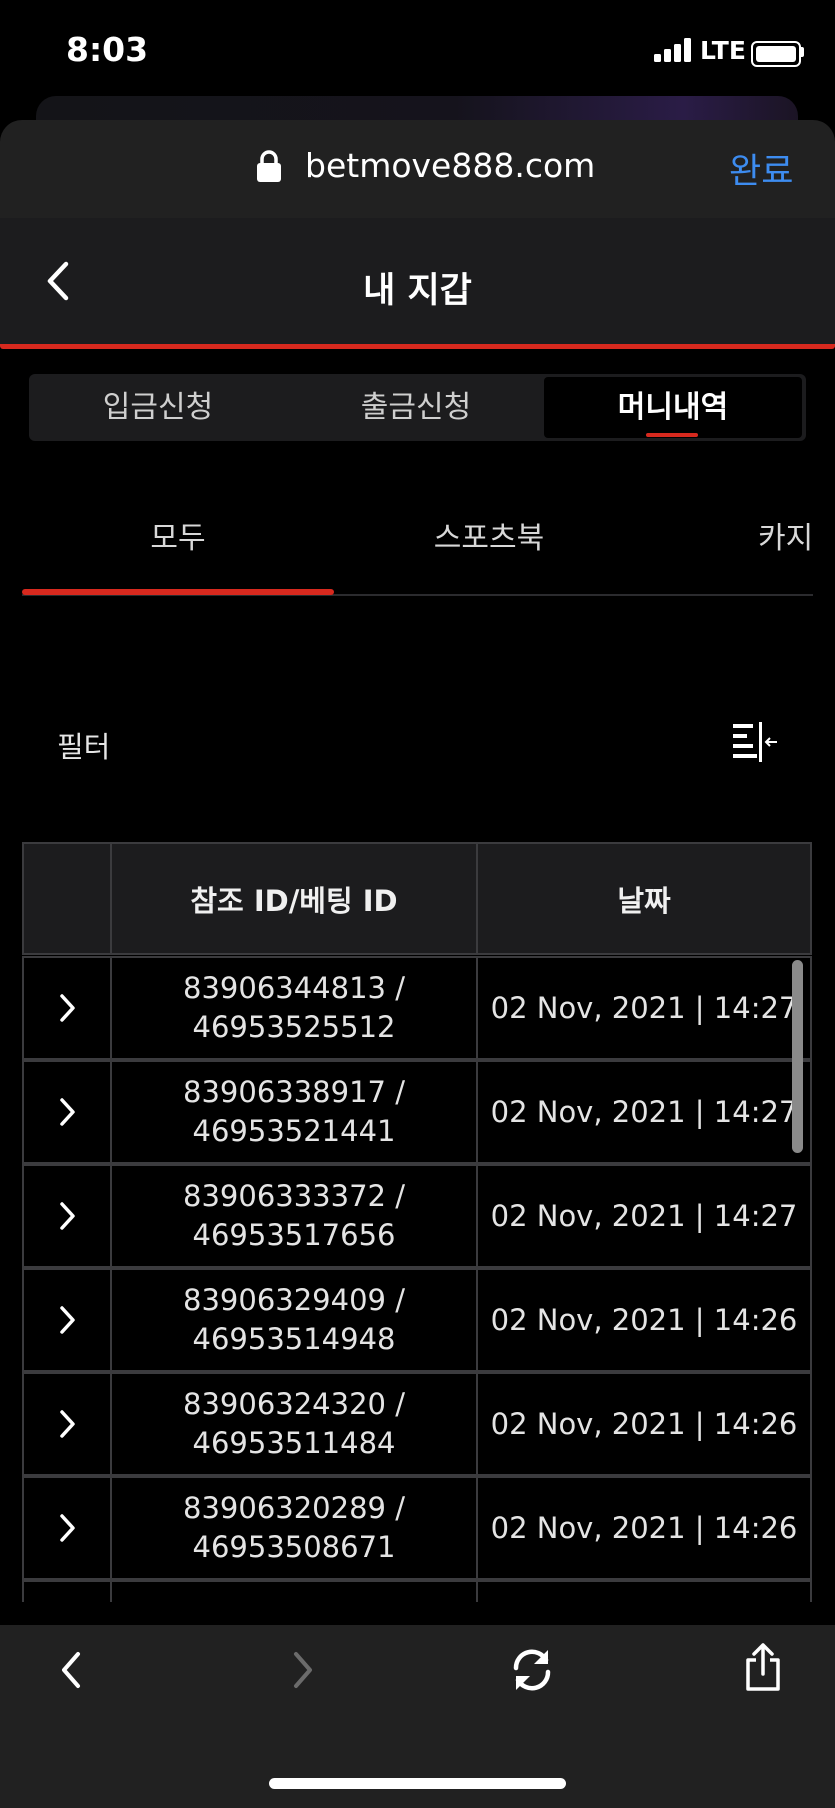  I want to click on ref-bet-id-cell: 83906338917 / 46953521441, so click(294, 1112).